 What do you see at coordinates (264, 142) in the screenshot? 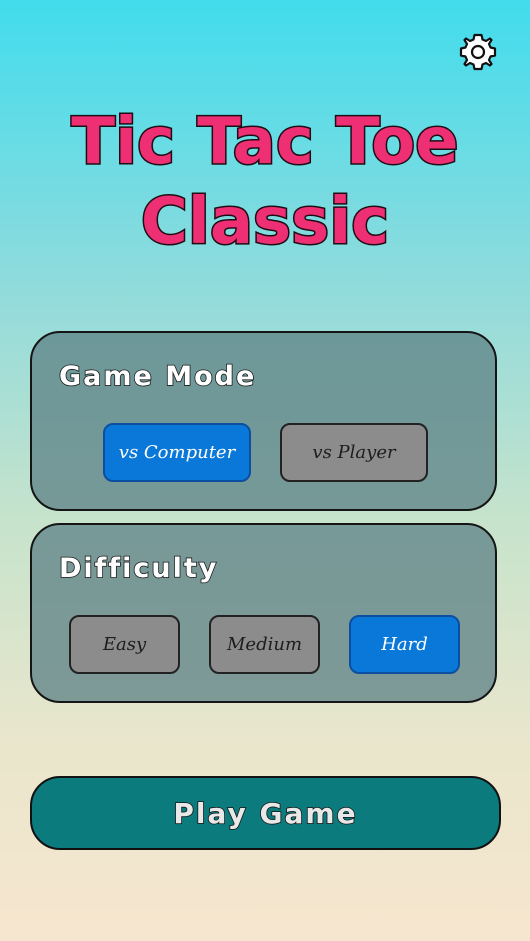
I see `title-line-1: Tic Tac Toe` at bounding box center [264, 142].